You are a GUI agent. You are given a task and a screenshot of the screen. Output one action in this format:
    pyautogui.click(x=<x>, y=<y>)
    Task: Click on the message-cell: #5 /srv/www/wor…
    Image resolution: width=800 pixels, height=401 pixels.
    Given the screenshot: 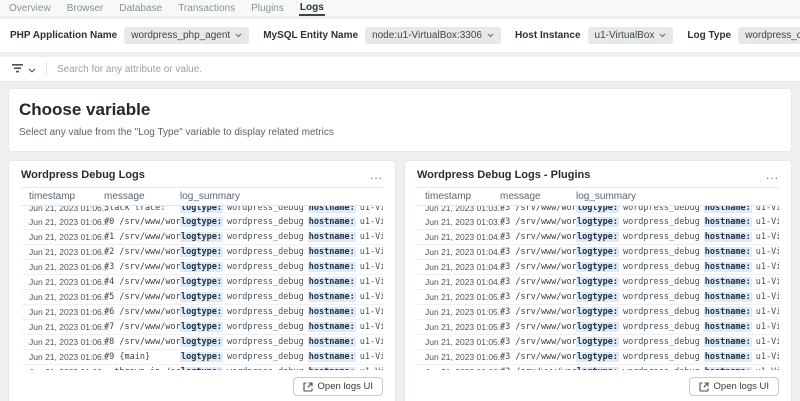 What is the action you would take?
    pyautogui.click(x=145, y=297)
    